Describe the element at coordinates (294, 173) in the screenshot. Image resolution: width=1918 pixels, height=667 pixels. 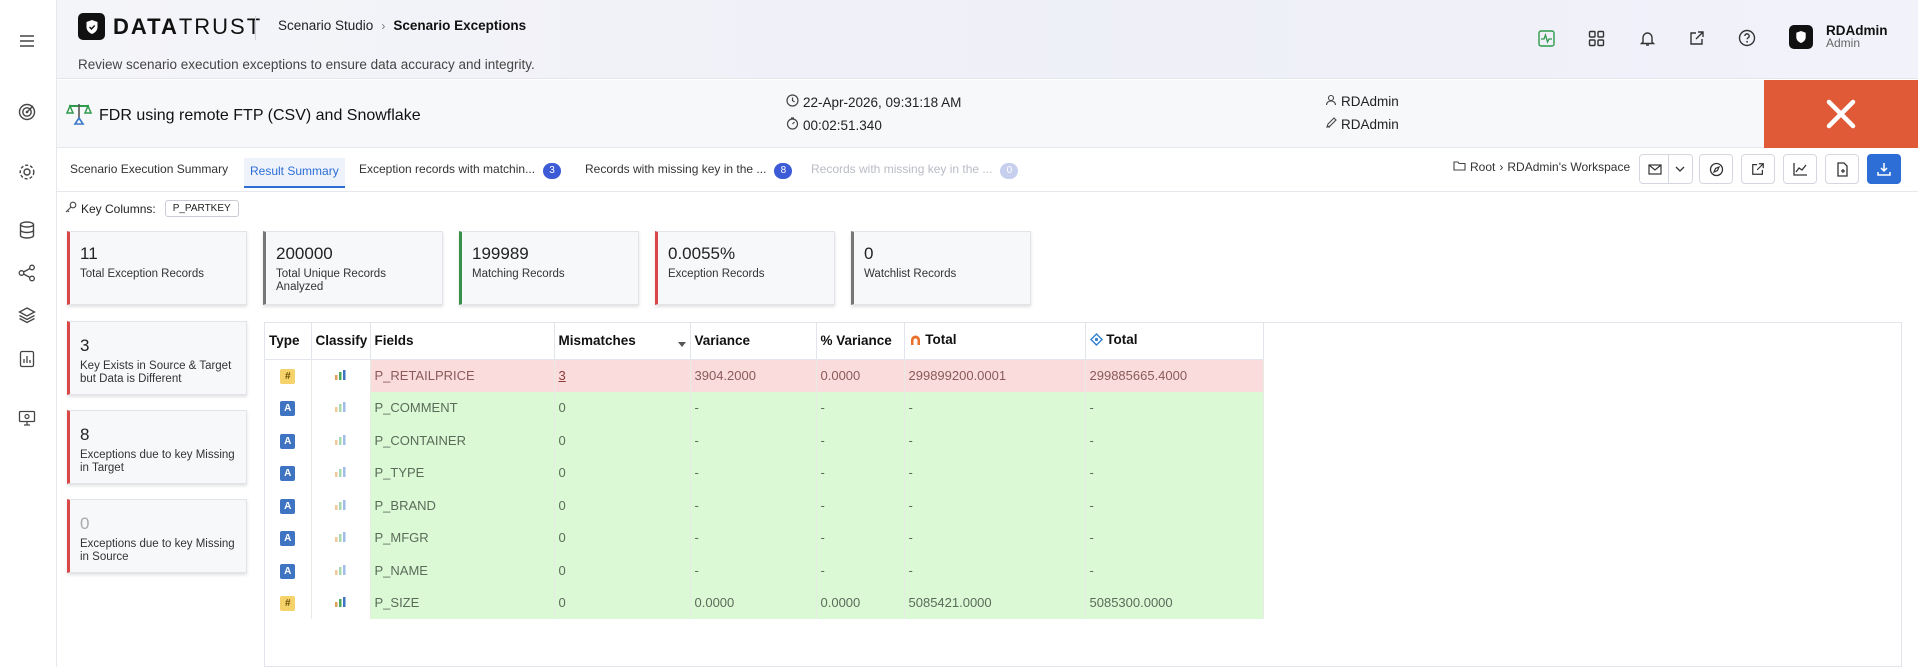
I see `tab-result-summary: Result Summary` at that location.